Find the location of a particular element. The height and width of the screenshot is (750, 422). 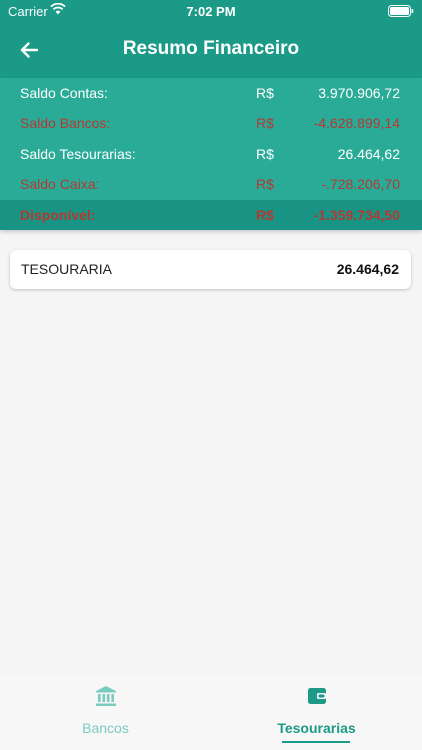

summary-row-tesourarias: Saldo Tesourarias: R$ 26.464,62 is located at coordinates (211, 154).